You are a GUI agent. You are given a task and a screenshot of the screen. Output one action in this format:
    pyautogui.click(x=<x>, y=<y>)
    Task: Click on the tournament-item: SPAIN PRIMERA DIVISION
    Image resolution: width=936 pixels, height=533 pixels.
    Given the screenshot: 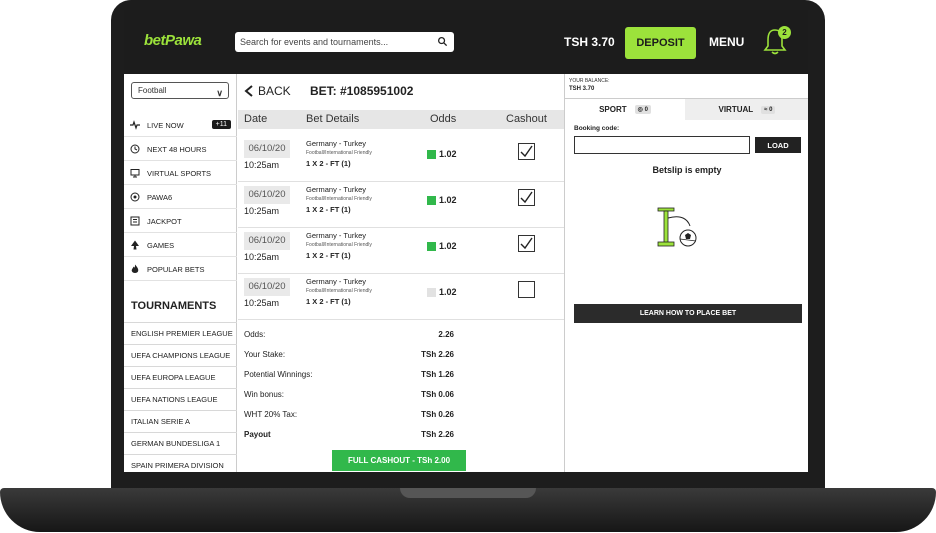 What is the action you would take?
    pyautogui.click(x=180, y=463)
    